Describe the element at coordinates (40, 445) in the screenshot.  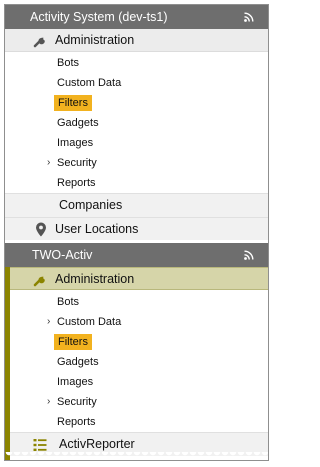
I see `list-icon` at that location.